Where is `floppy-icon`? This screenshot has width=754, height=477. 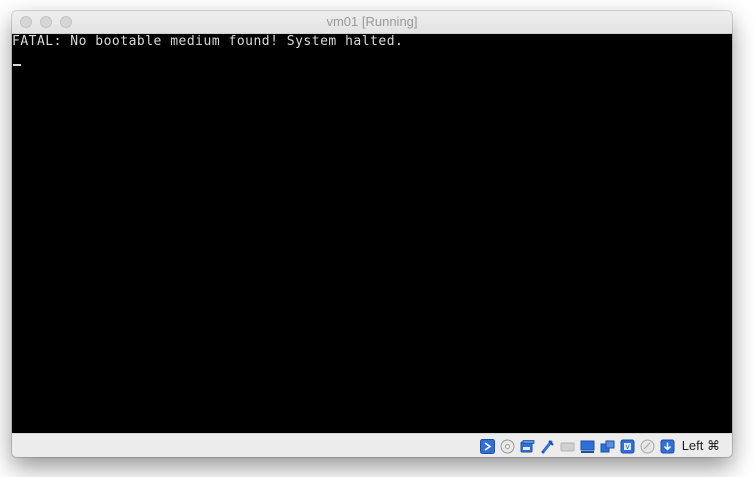 floppy-icon is located at coordinates (528, 446).